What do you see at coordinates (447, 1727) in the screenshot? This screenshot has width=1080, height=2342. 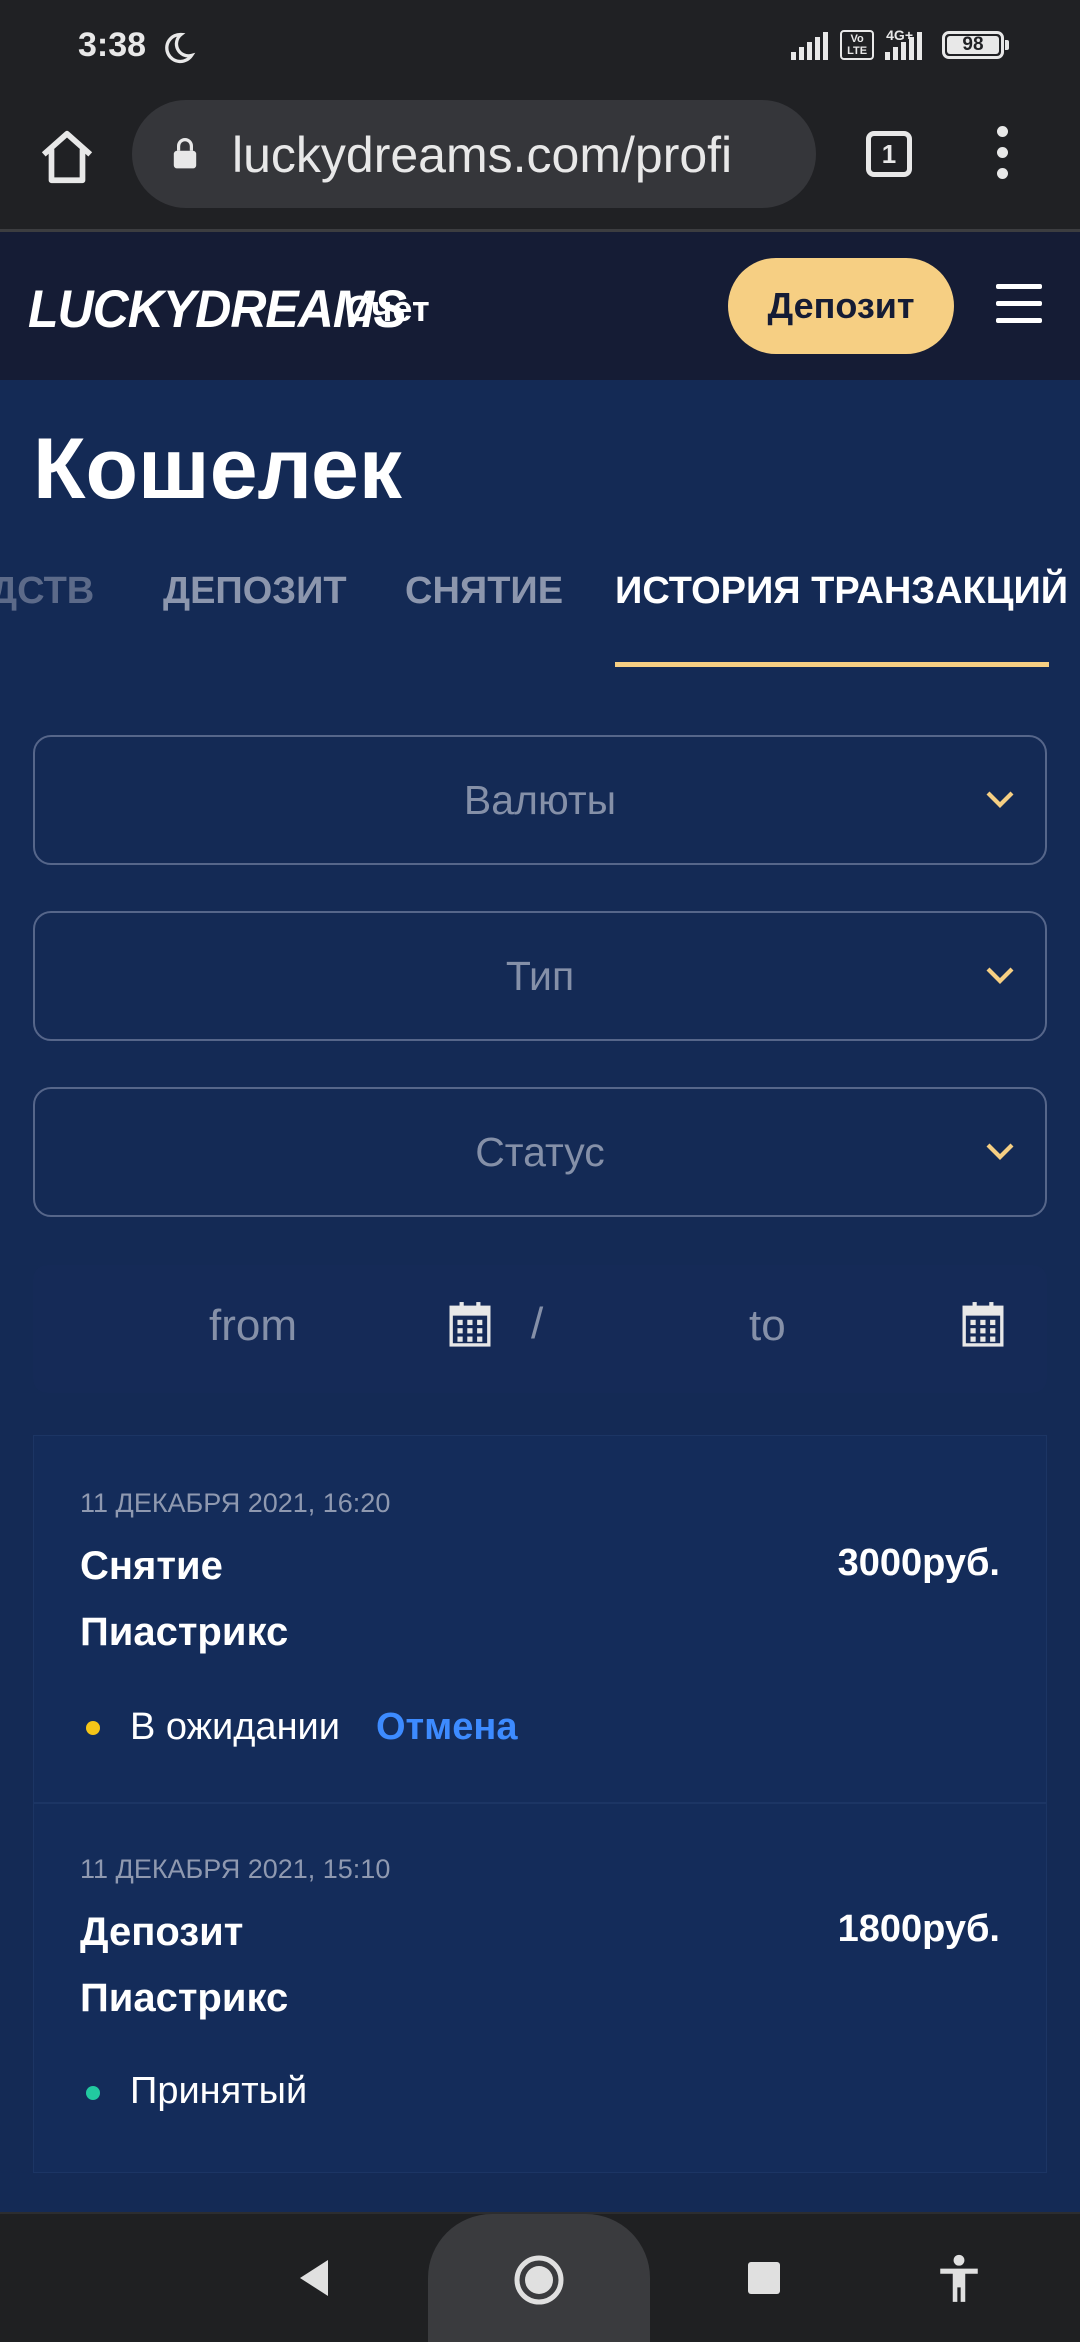 I see `cancel-transaction-link: Отмена` at bounding box center [447, 1727].